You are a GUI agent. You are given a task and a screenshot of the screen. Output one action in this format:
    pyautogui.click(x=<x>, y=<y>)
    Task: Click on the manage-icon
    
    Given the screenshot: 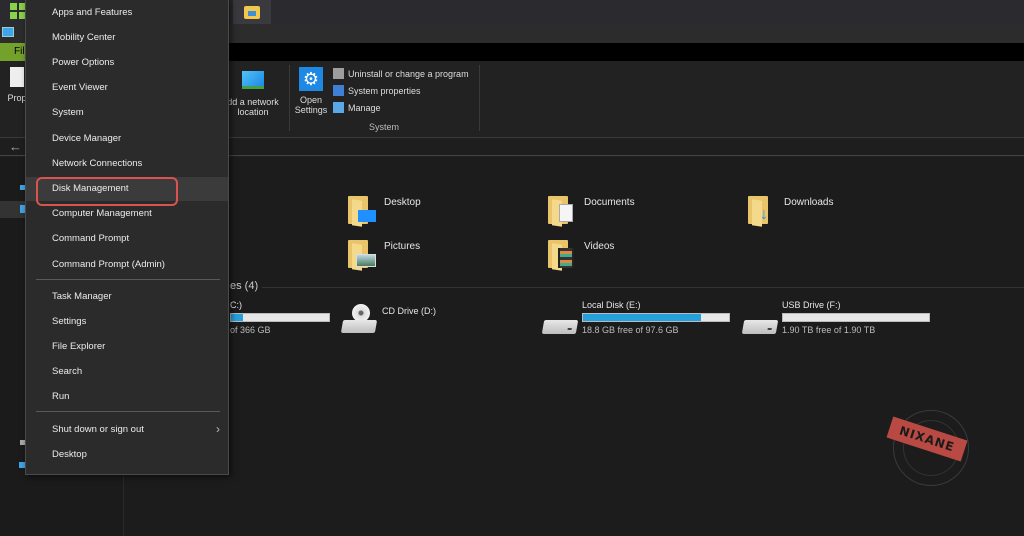 What is the action you would take?
    pyautogui.click(x=338, y=107)
    